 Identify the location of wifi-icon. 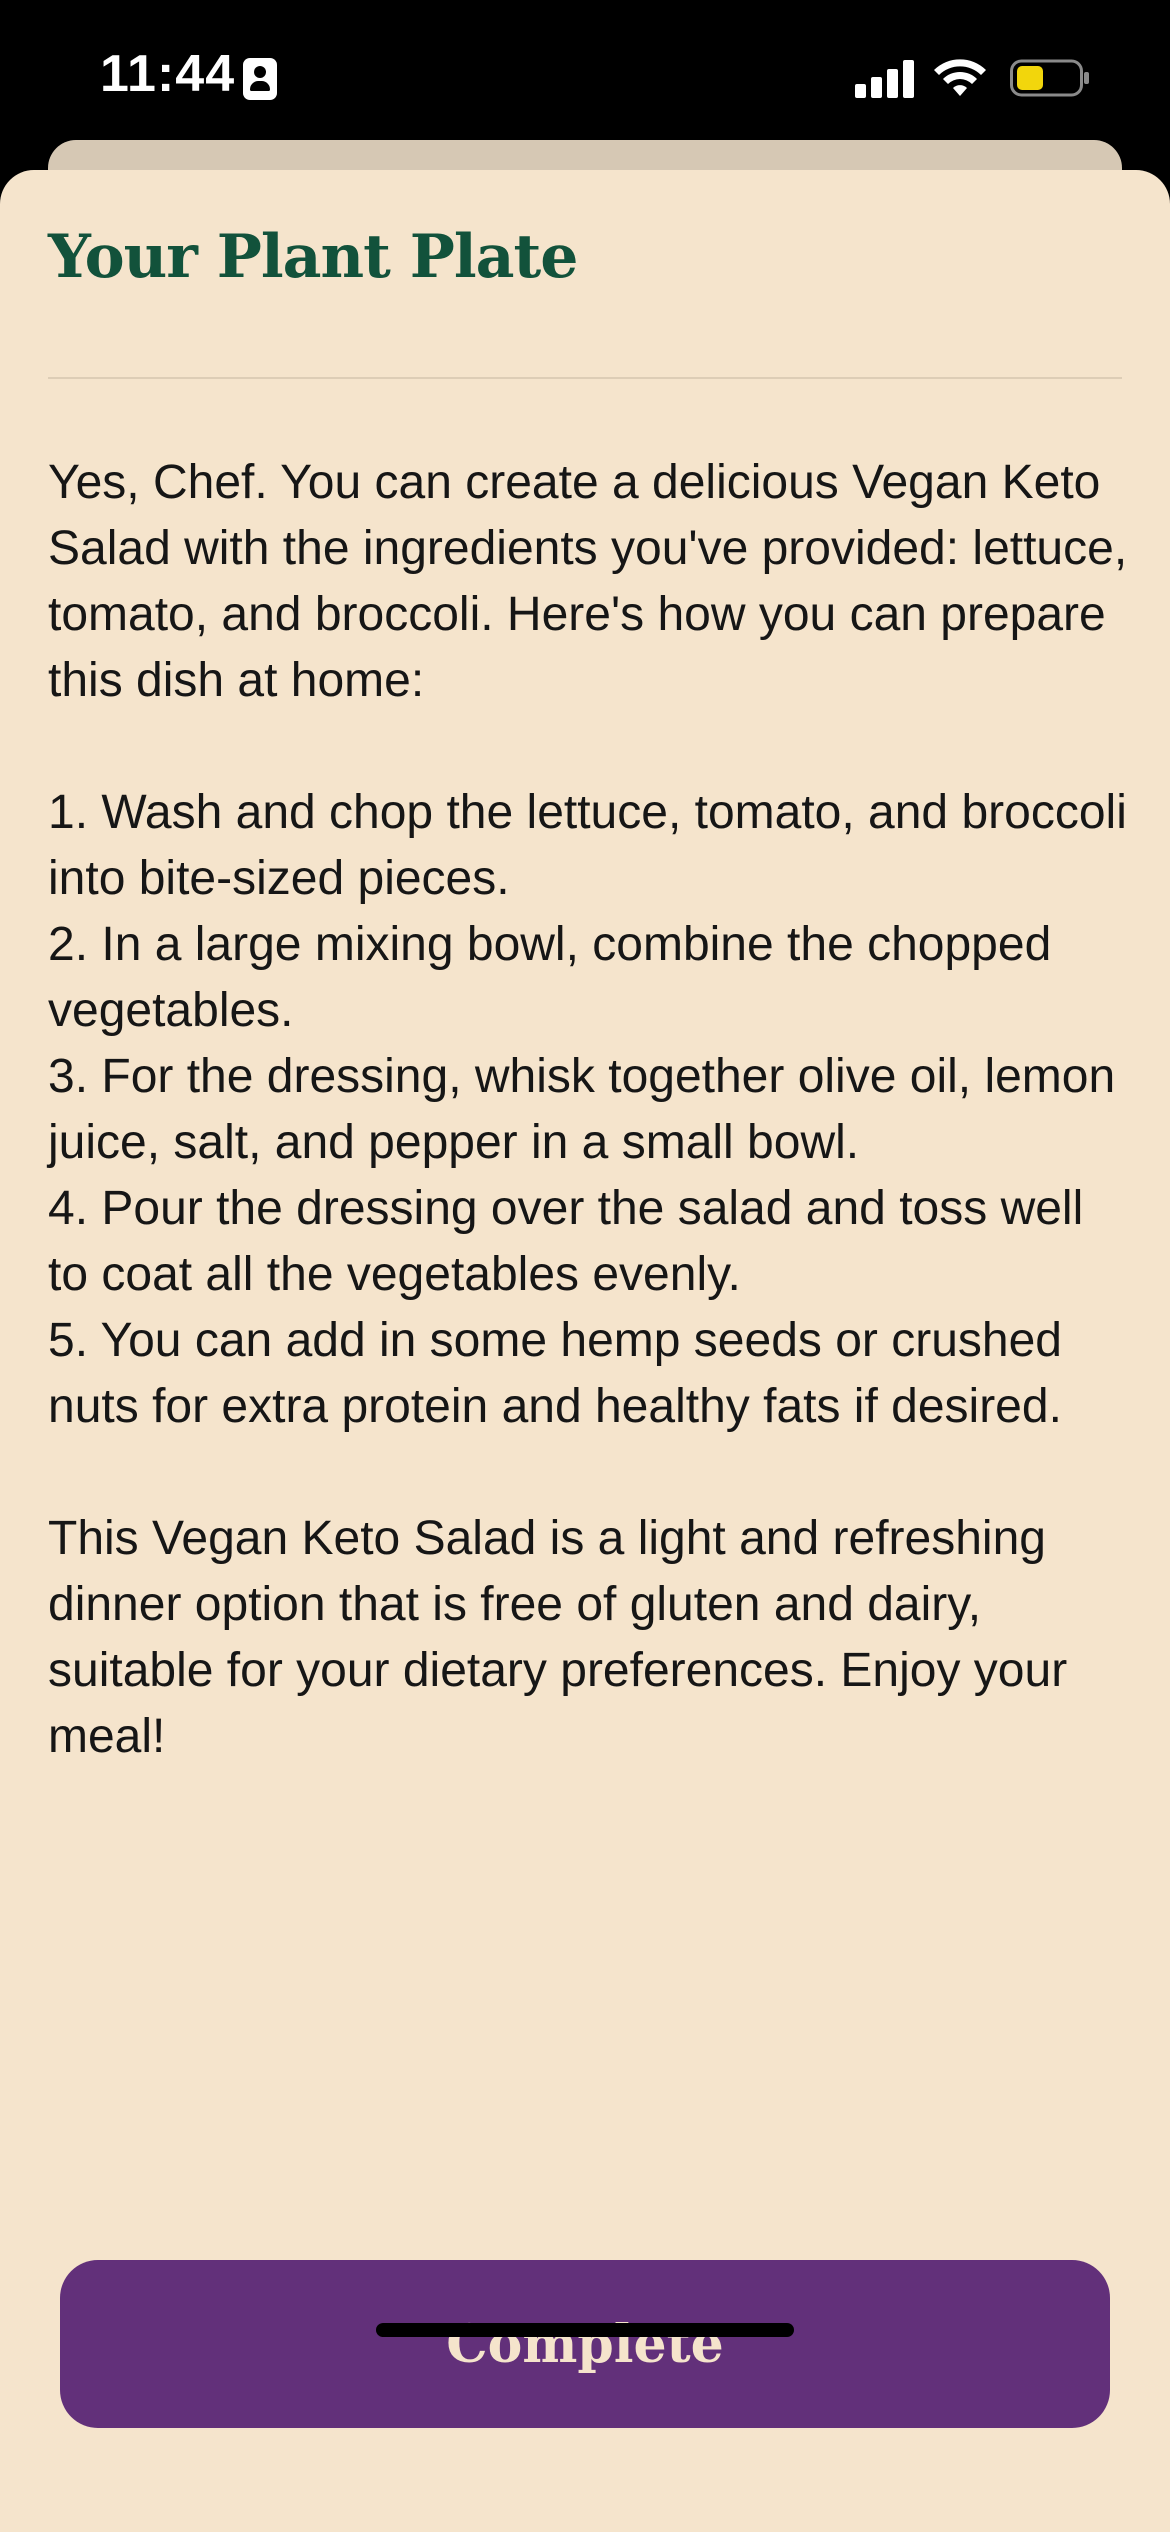
(960, 77).